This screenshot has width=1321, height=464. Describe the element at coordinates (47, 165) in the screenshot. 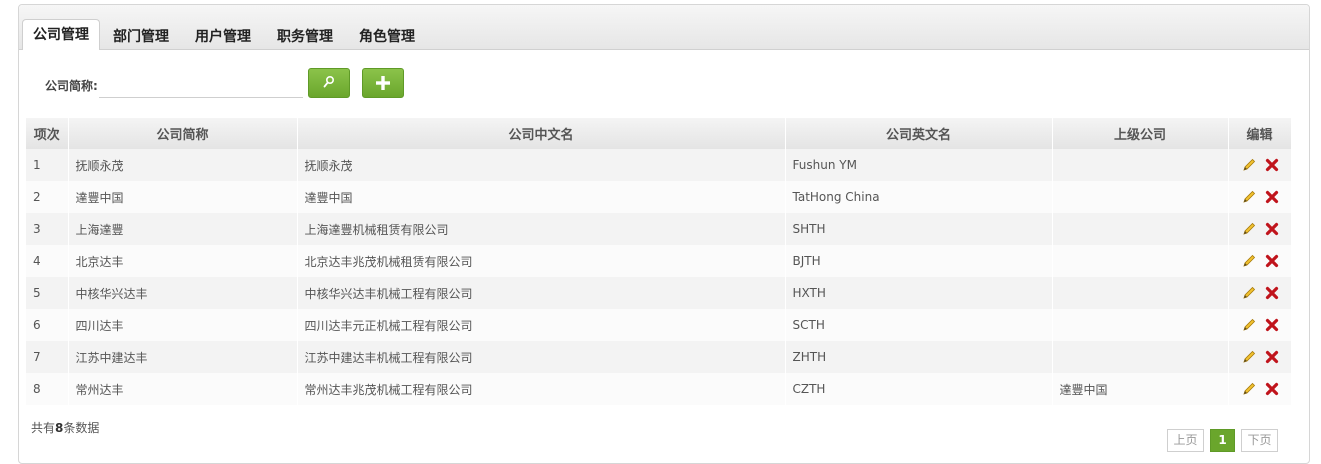

I see `cell-index: 1` at that location.